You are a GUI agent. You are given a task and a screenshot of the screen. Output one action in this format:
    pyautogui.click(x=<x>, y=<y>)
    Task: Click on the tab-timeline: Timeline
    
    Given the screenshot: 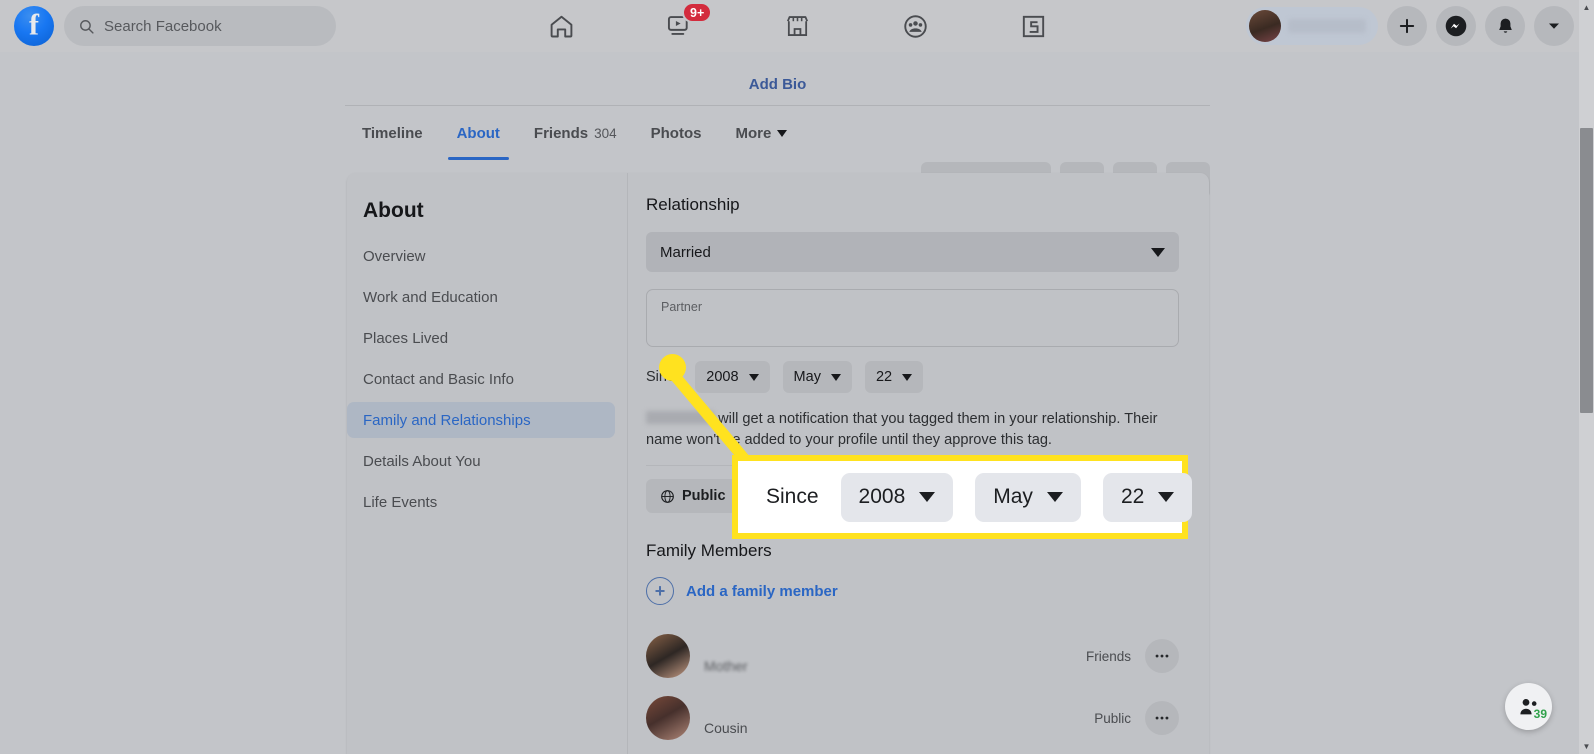 What is the action you would take?
    pyautogui.click(x=392, y=133)
    